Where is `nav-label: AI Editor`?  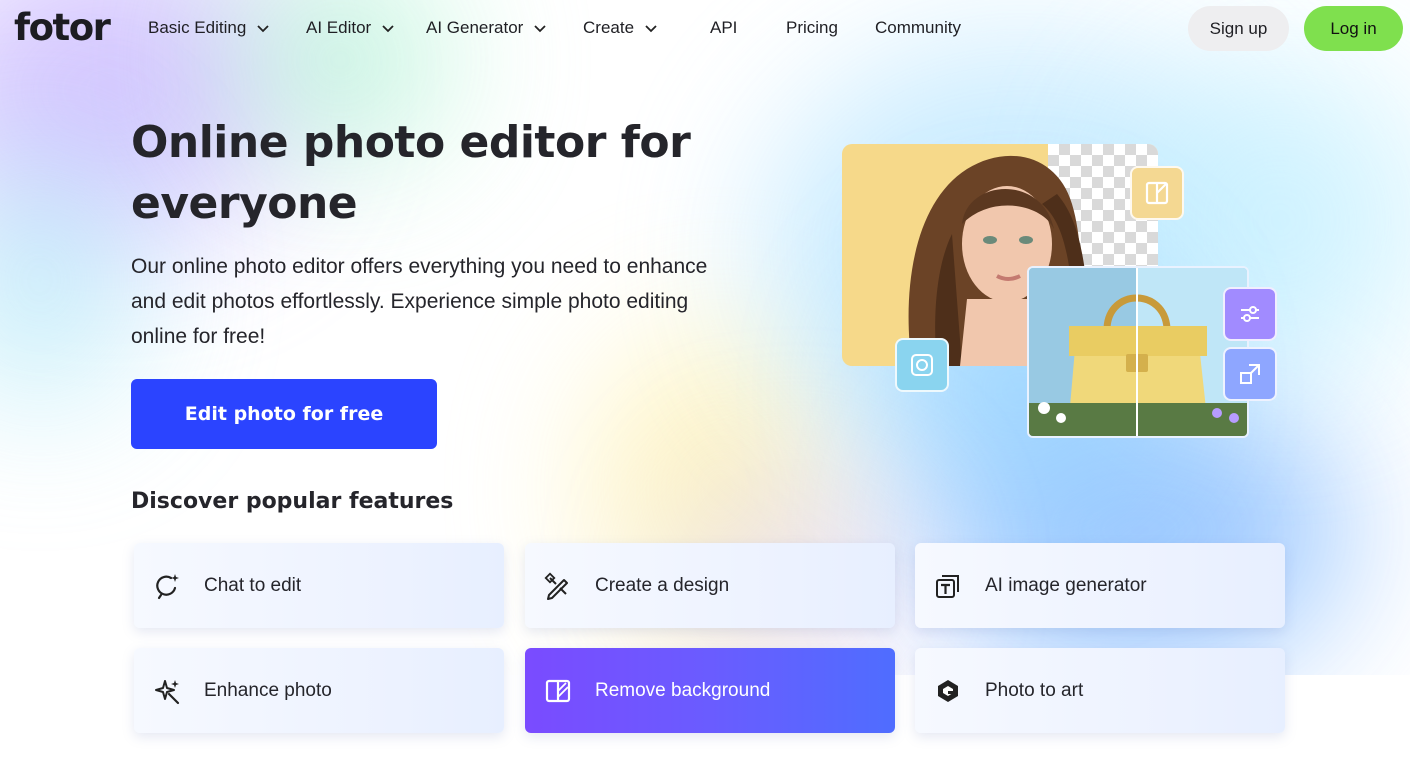 nav-label: AI Editor is located at coordinates (339, 27).